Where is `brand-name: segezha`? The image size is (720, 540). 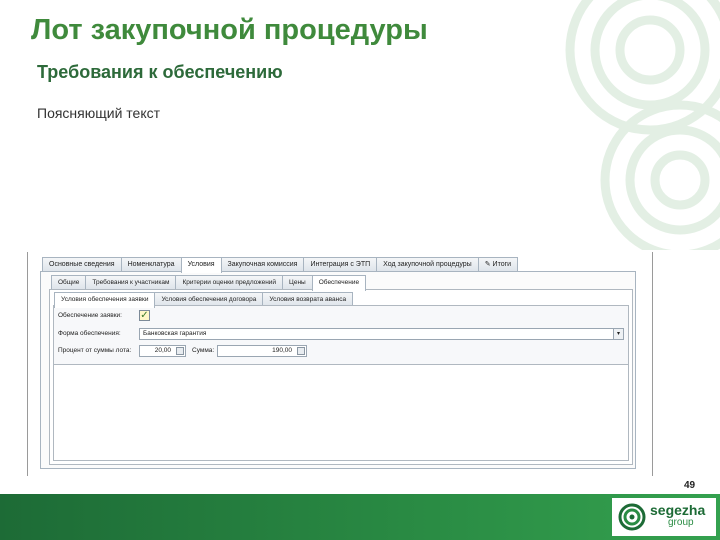
brand-name: segezha is located at coordinates (678, 510).